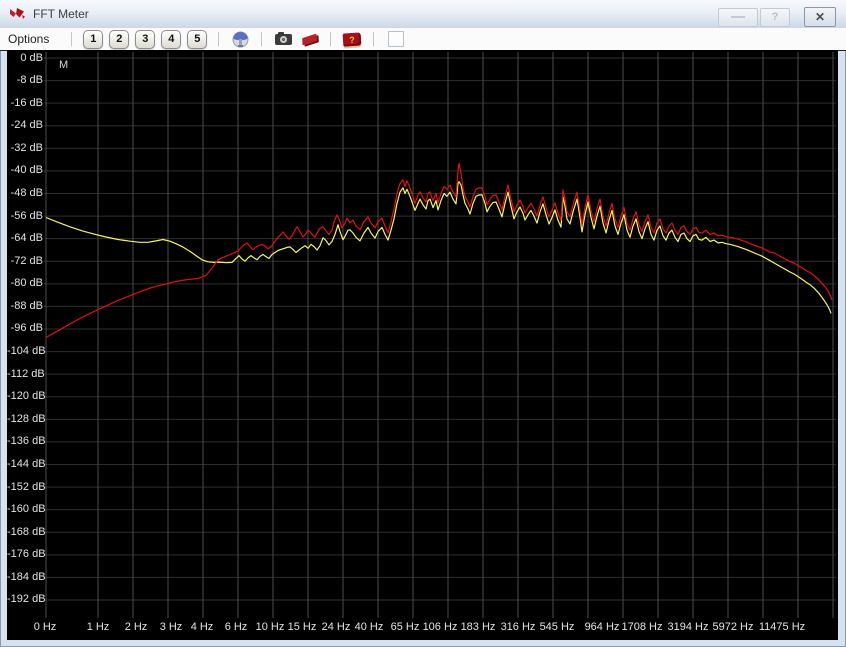 The image size is (846, 647). Describe the element at coordinates (17, 13) in the screenshot. I see `app-logo-icon` at that location.